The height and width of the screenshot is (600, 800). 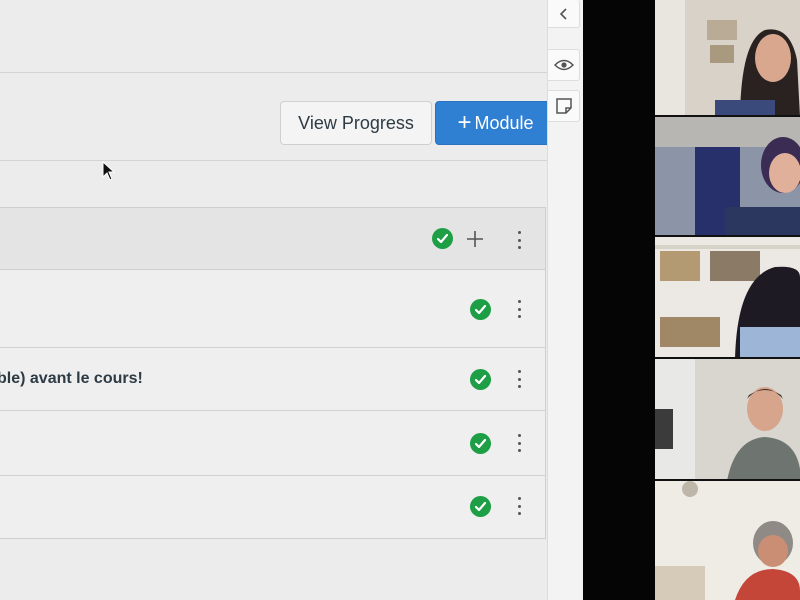 What do you see at coordinates (109, 171) in the screenshot?
I see `mouse-cursor-icon` at bounding box center [109, 171].